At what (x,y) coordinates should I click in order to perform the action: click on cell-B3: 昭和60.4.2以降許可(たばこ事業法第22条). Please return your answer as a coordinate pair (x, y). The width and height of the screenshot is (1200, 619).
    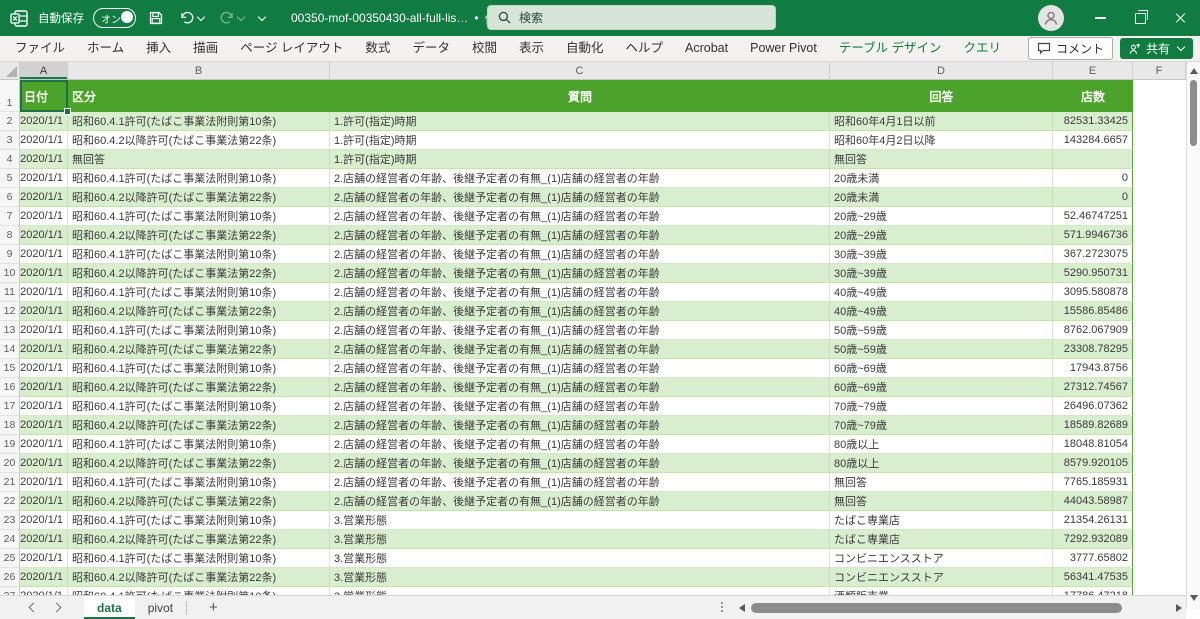
    Looking at the image, I should click on (199, 140).